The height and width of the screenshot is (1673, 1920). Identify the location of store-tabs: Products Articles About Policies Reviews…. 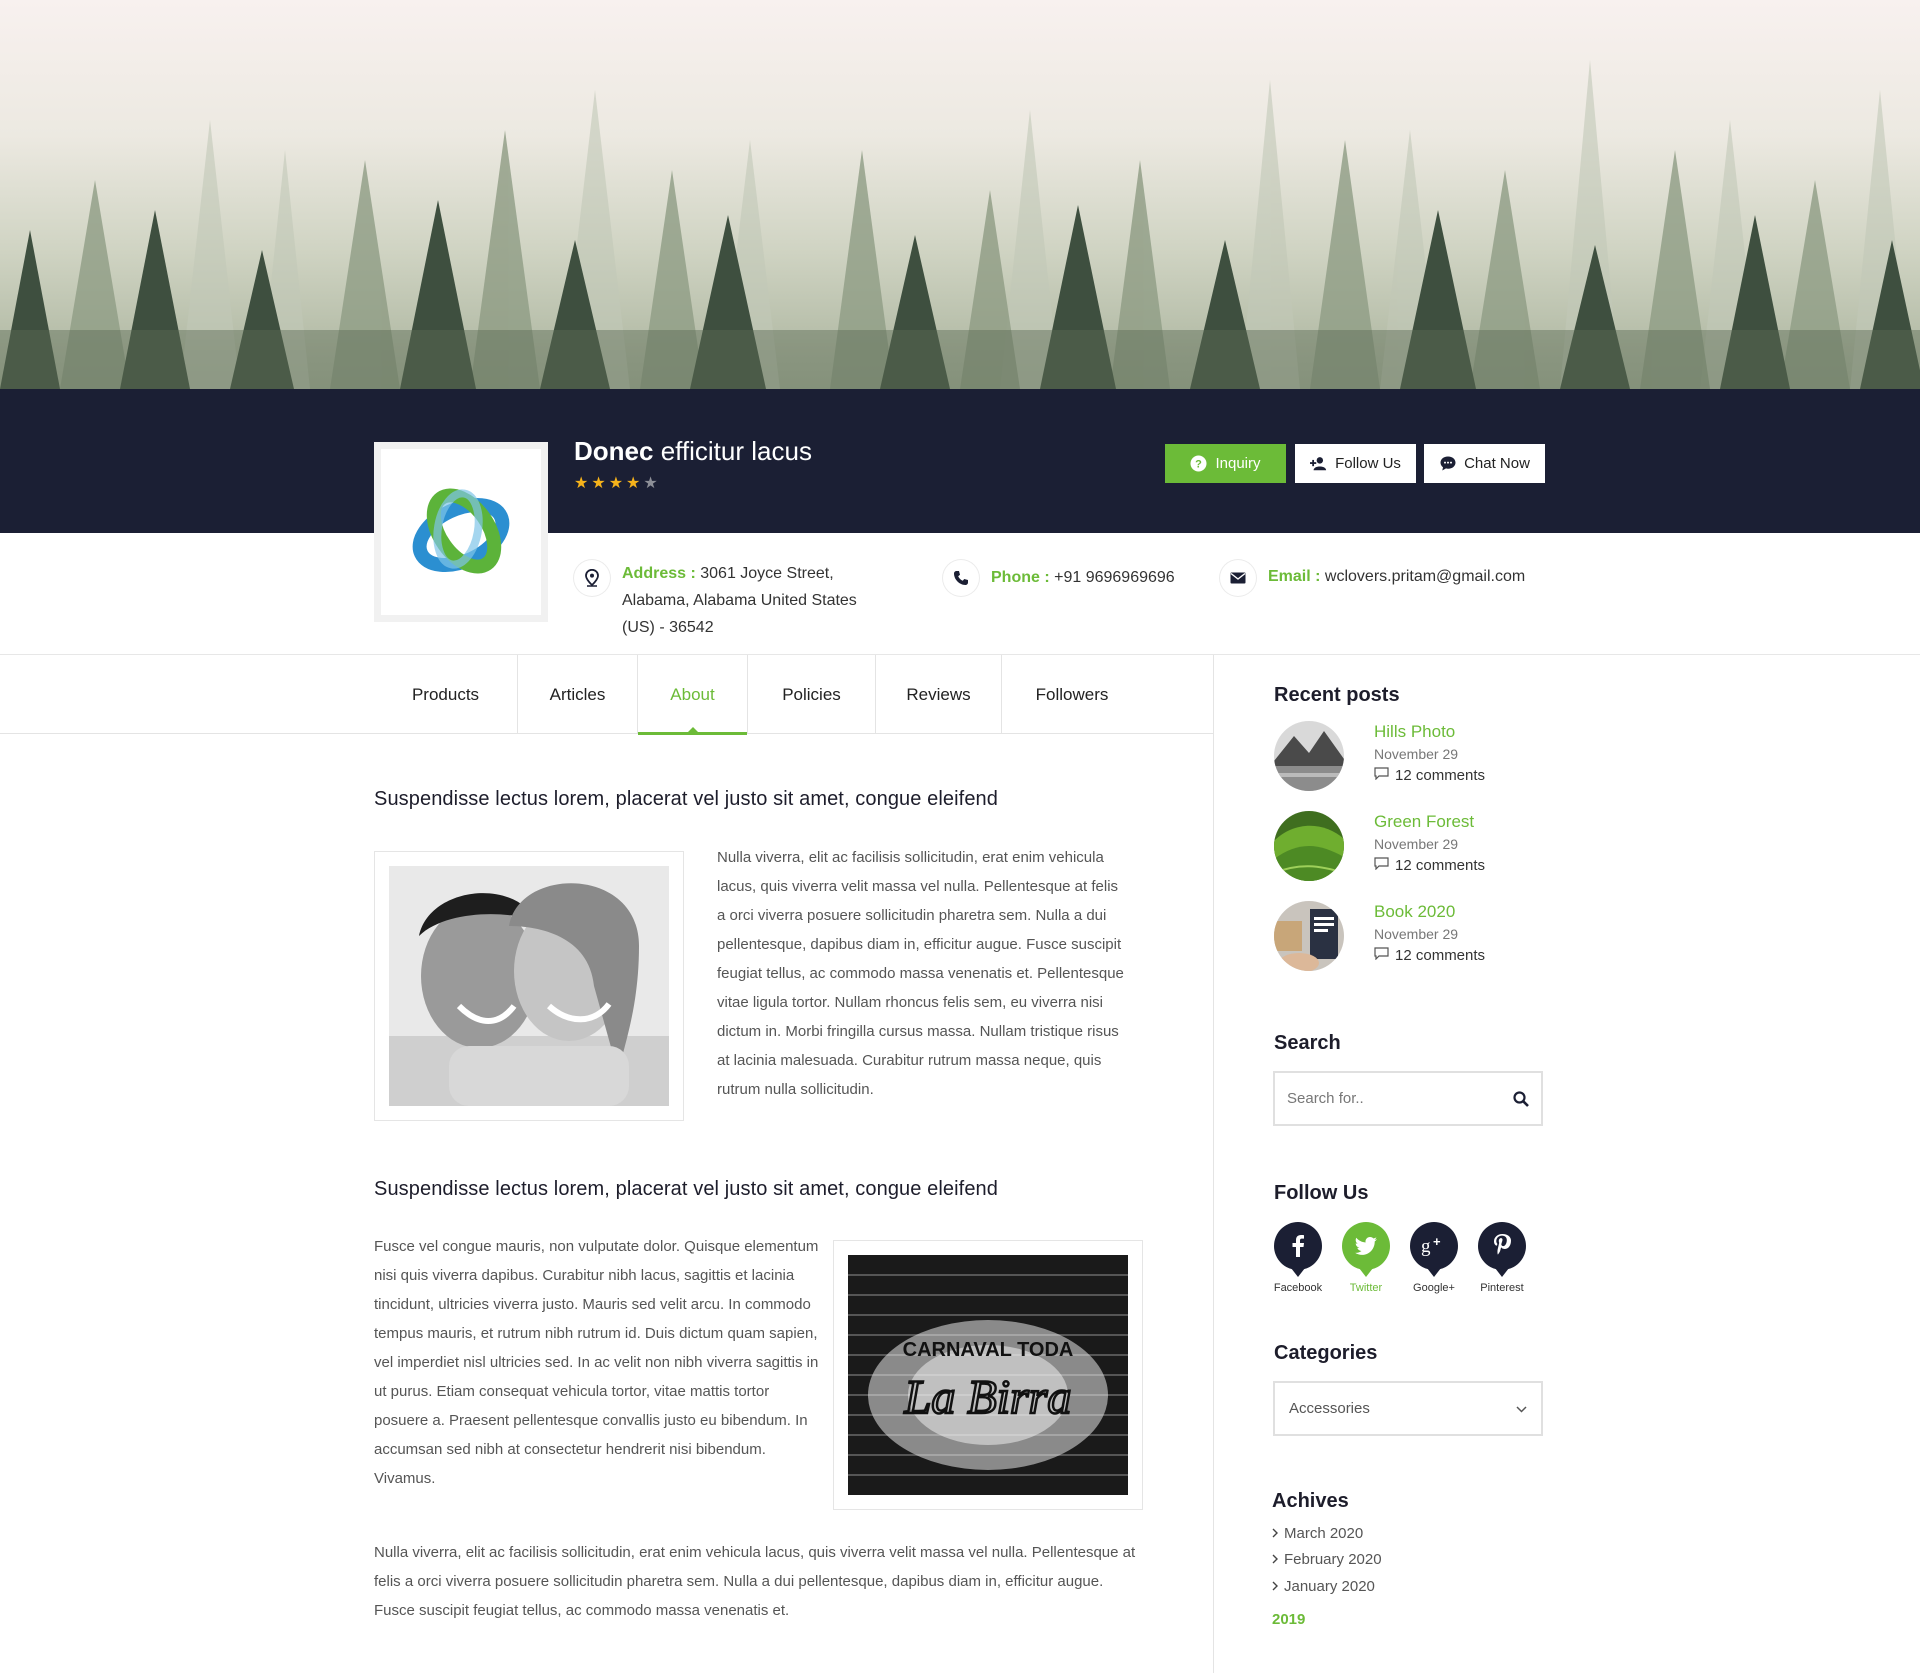
(758, 695).